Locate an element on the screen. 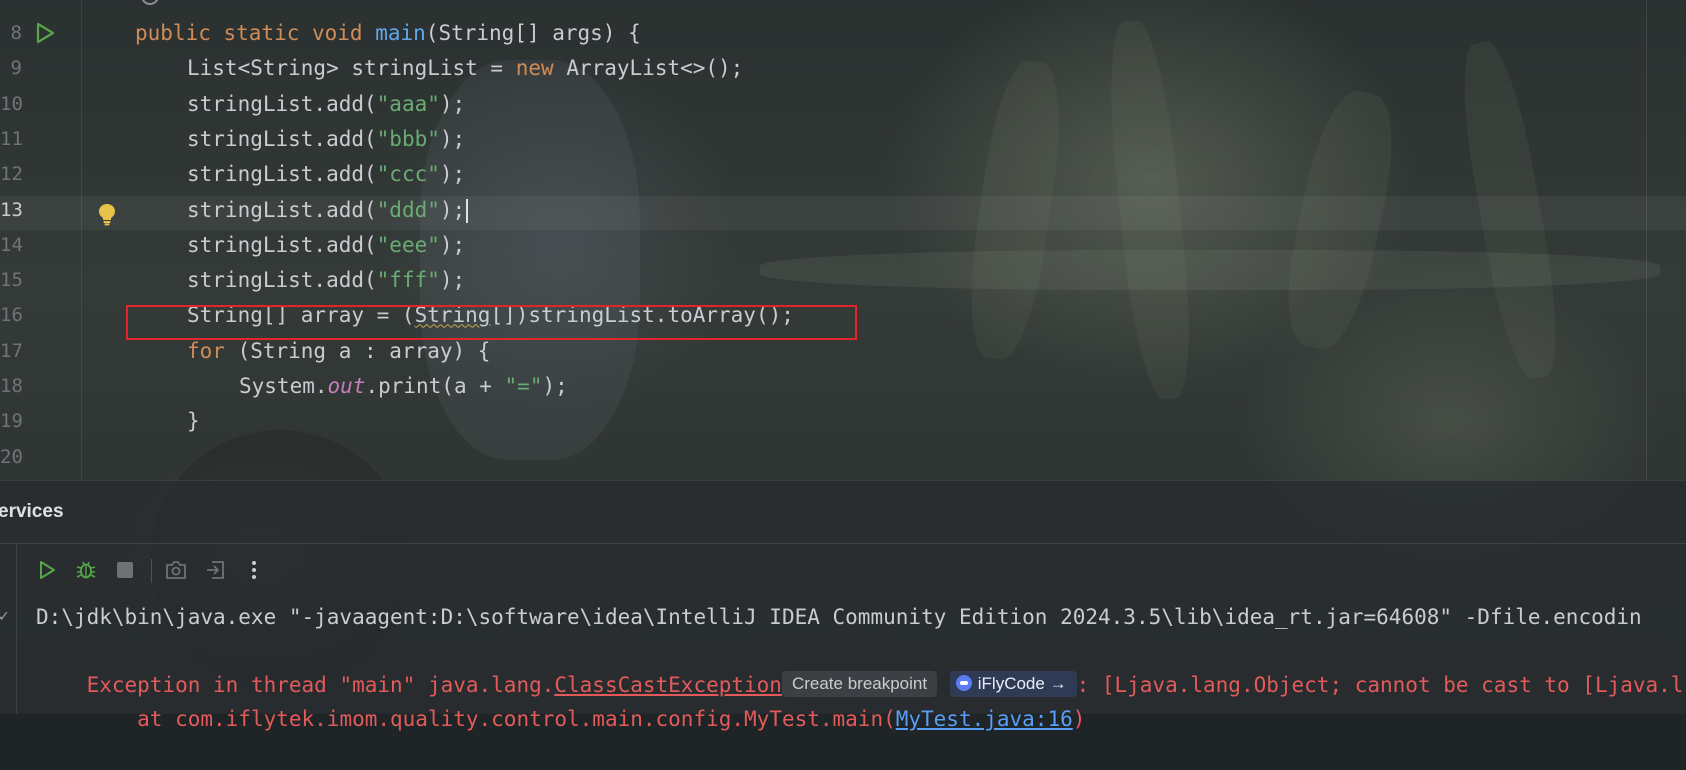  line-number: 19 is located at coordinates (11, 421).